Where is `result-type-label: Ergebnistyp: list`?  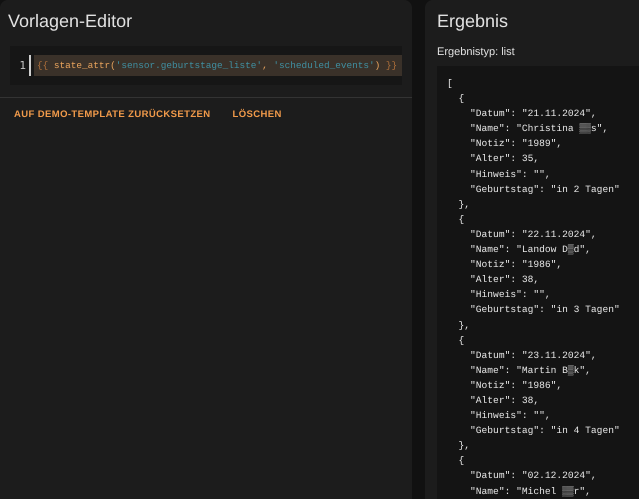
result-type-label: Ergebnistyp: list is located at coordinates (476, 52).